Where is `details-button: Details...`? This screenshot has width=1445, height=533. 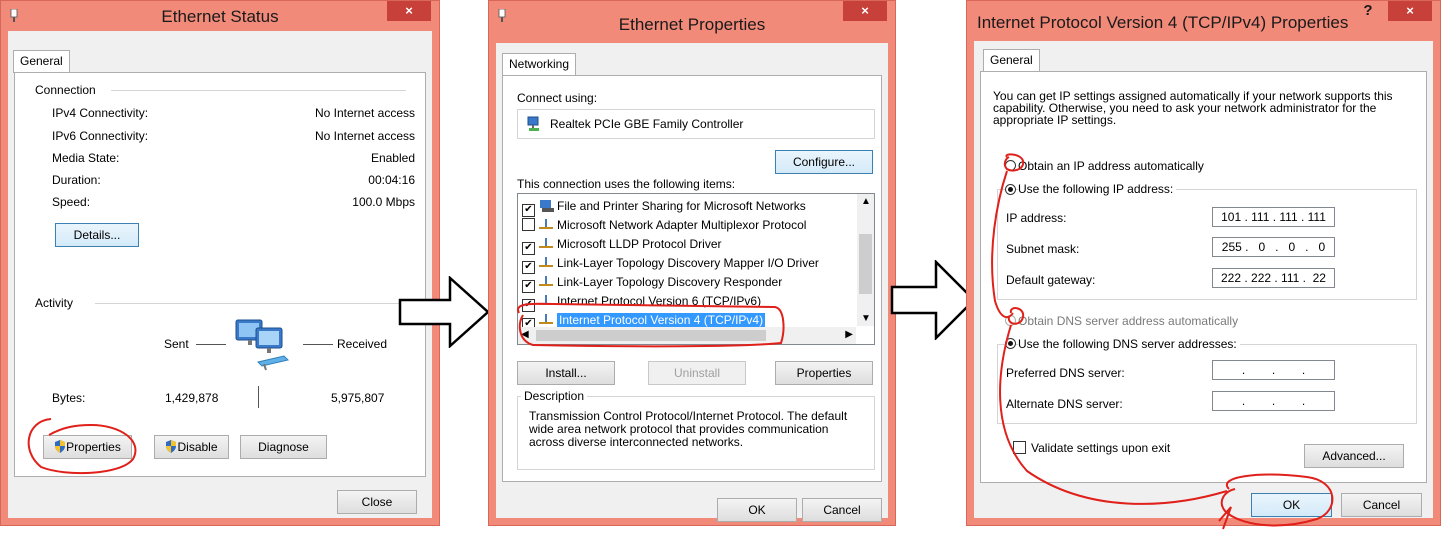 details-button: Details... is located at coordinates (97, 235).